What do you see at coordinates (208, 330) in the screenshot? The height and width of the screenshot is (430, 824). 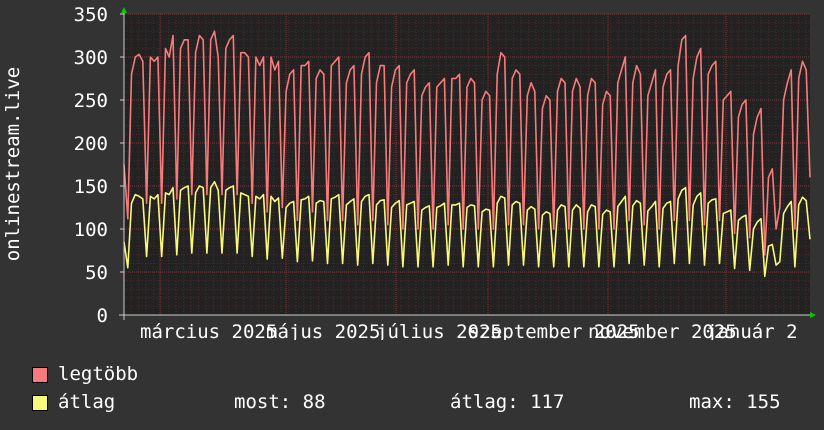 I see `x-tick-label: március 2025` at bounding box center [208, 330].